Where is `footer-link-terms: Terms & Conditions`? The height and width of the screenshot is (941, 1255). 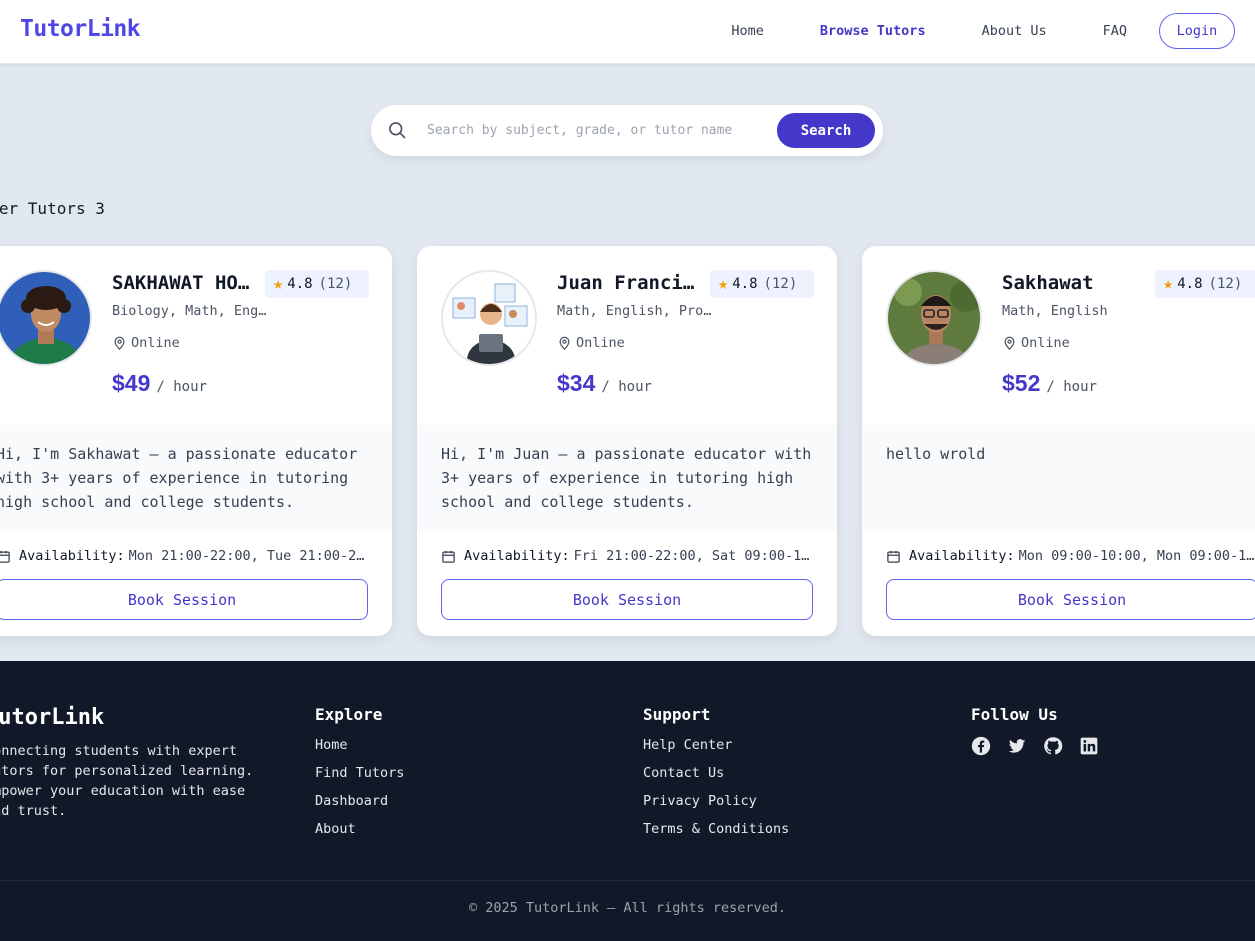 footer-link-terms: Terms & Conditions is located at coordinates (716, 829).